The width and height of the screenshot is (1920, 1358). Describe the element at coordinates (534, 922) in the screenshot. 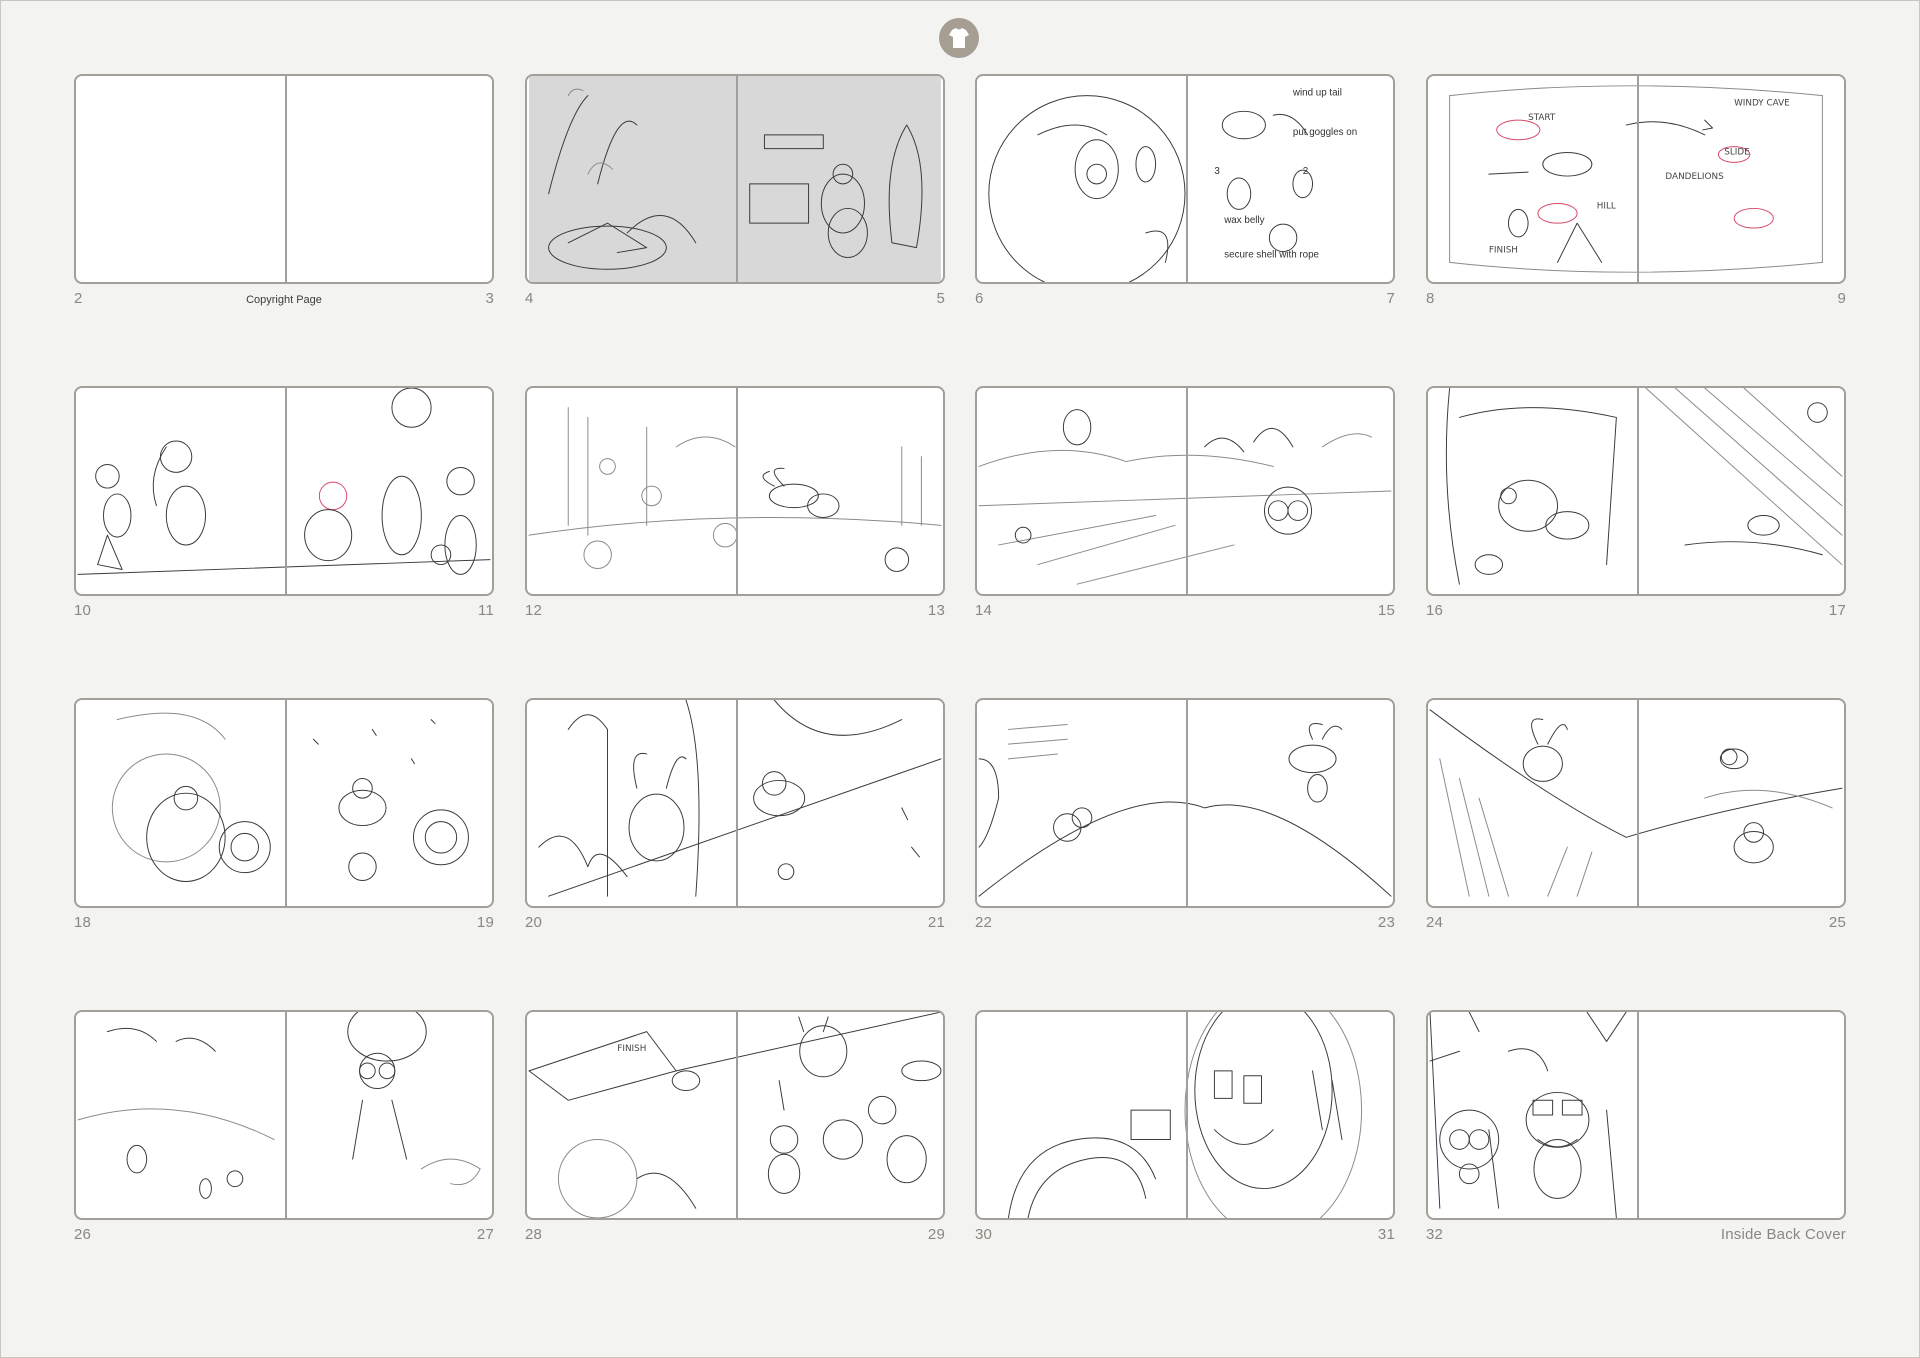

I see `page-number-left: 20` at that location.